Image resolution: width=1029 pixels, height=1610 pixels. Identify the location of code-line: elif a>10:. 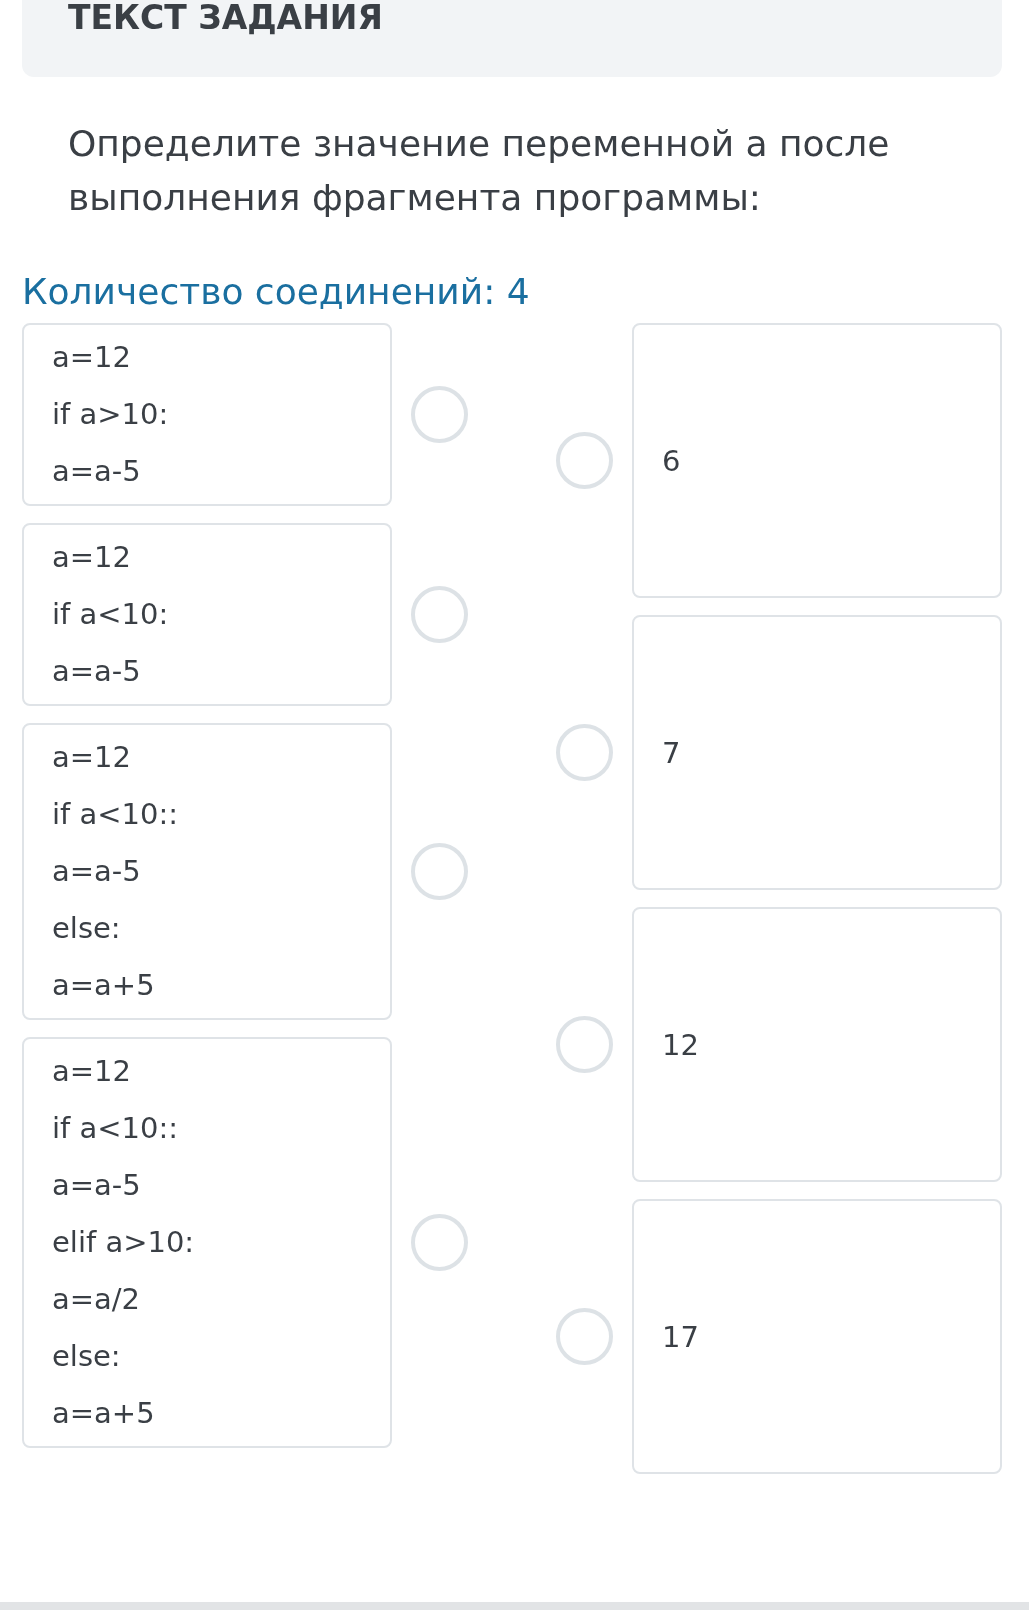
(124, 1242).